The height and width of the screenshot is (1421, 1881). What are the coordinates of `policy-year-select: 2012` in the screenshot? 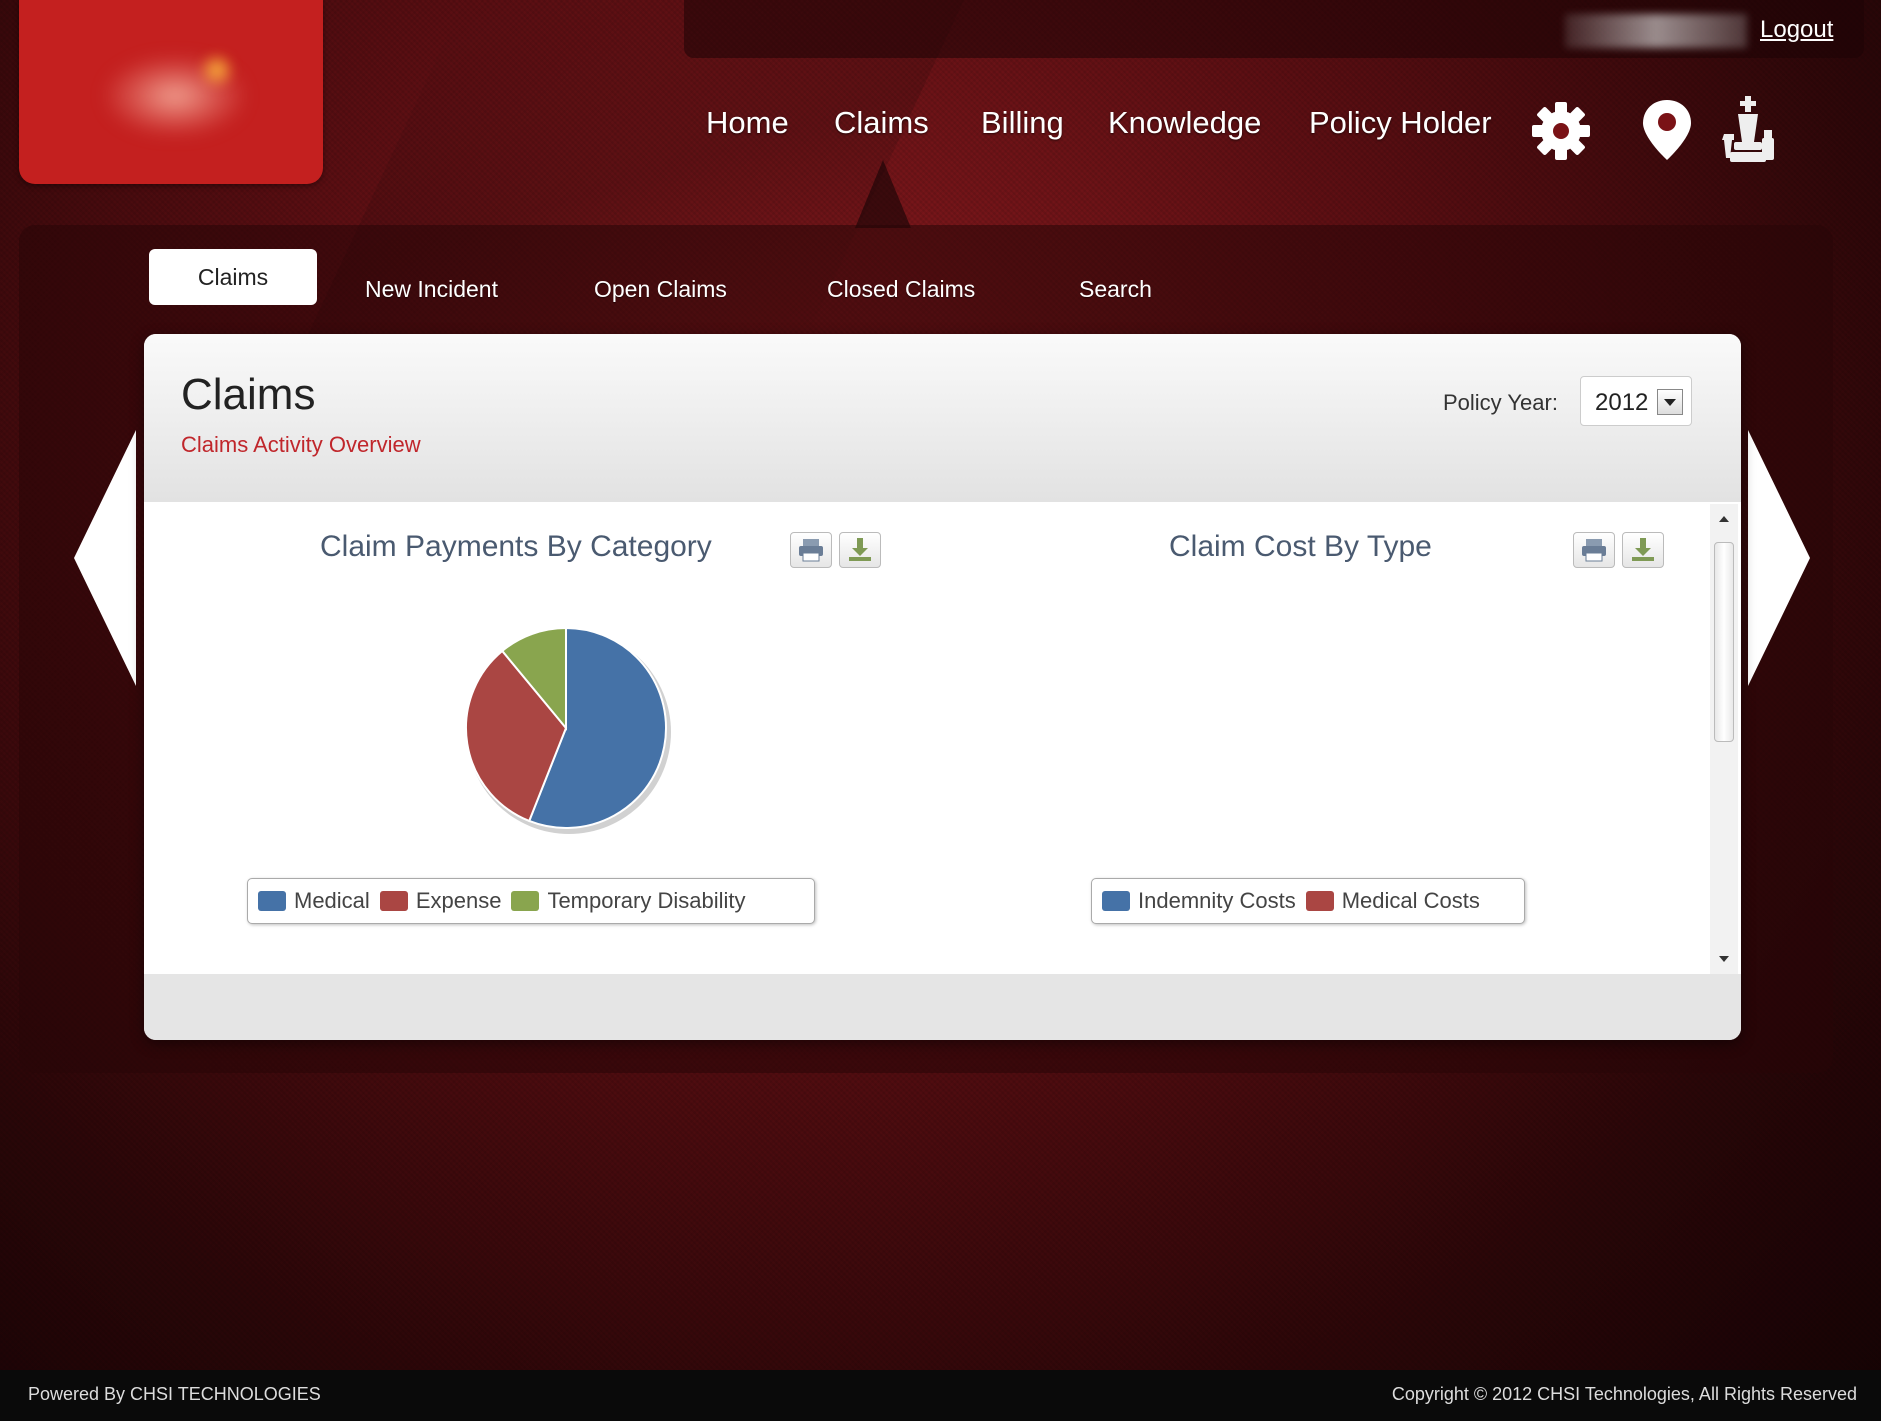 It's located at (1636, 401).